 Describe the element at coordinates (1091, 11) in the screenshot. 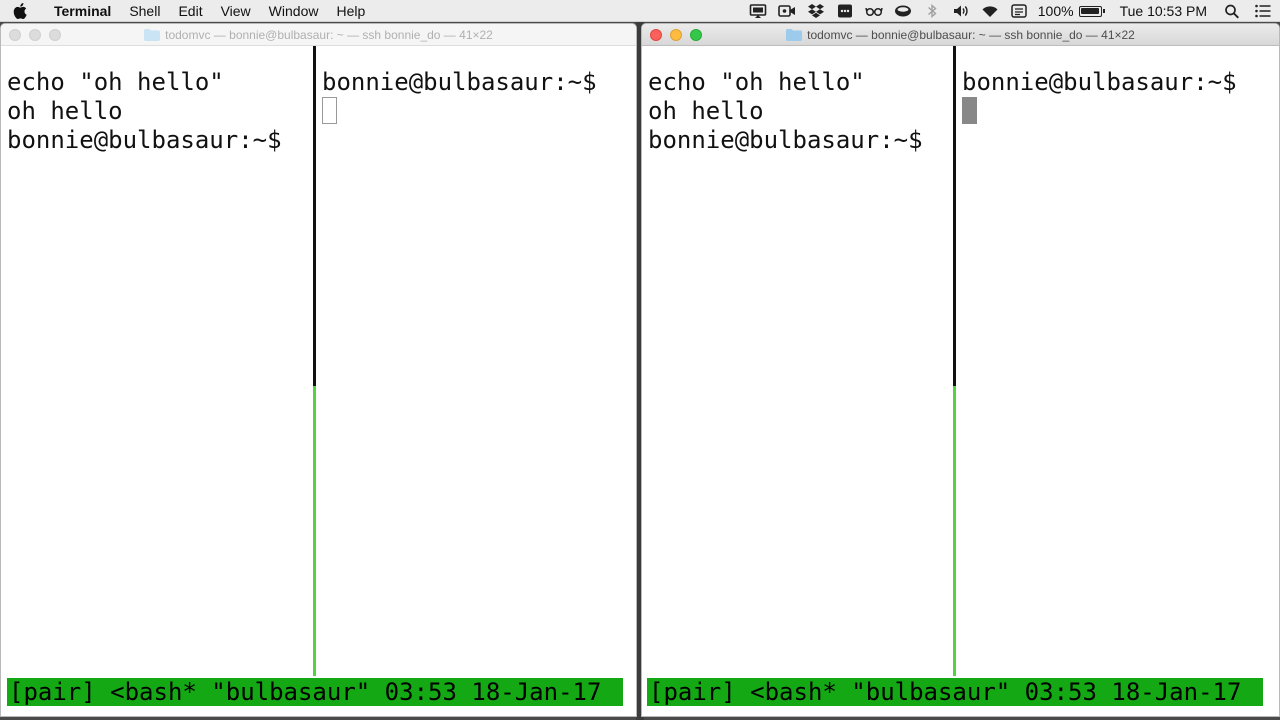

I see `battery-icon` at that location.